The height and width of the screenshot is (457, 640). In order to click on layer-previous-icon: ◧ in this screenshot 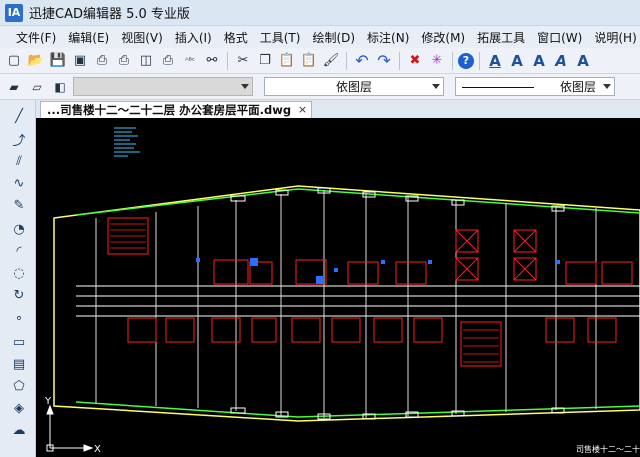, I will do `click(60, 87)`.